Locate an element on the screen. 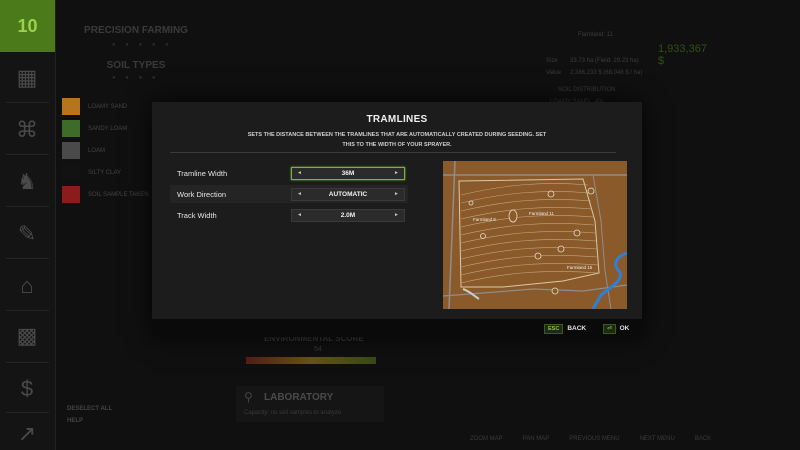 The width and height of the screenshot is (800, 450). sidebar: 10 ▦ ⌘ ♞ ✎ ⌂ ▩ $ ↗ is located at coordinates (28, 225).